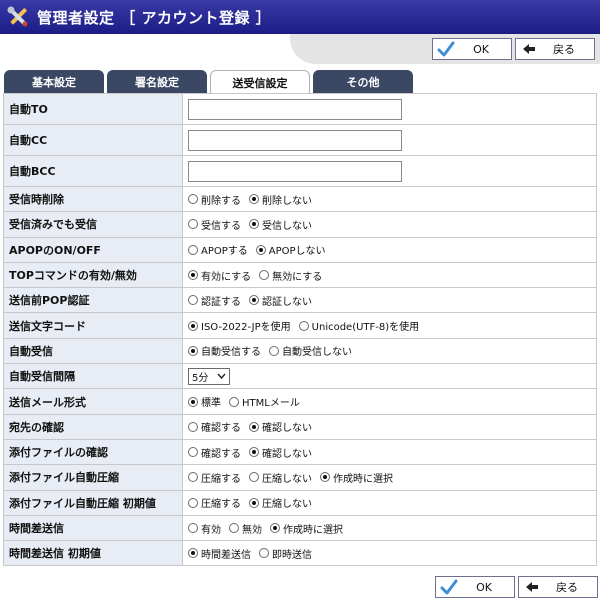 The image size is (600, 600). Describe the element at coordinates (365, 328) in the screenshot. I see `radio-label: Unicode(UTF-8)を使用` at that location.